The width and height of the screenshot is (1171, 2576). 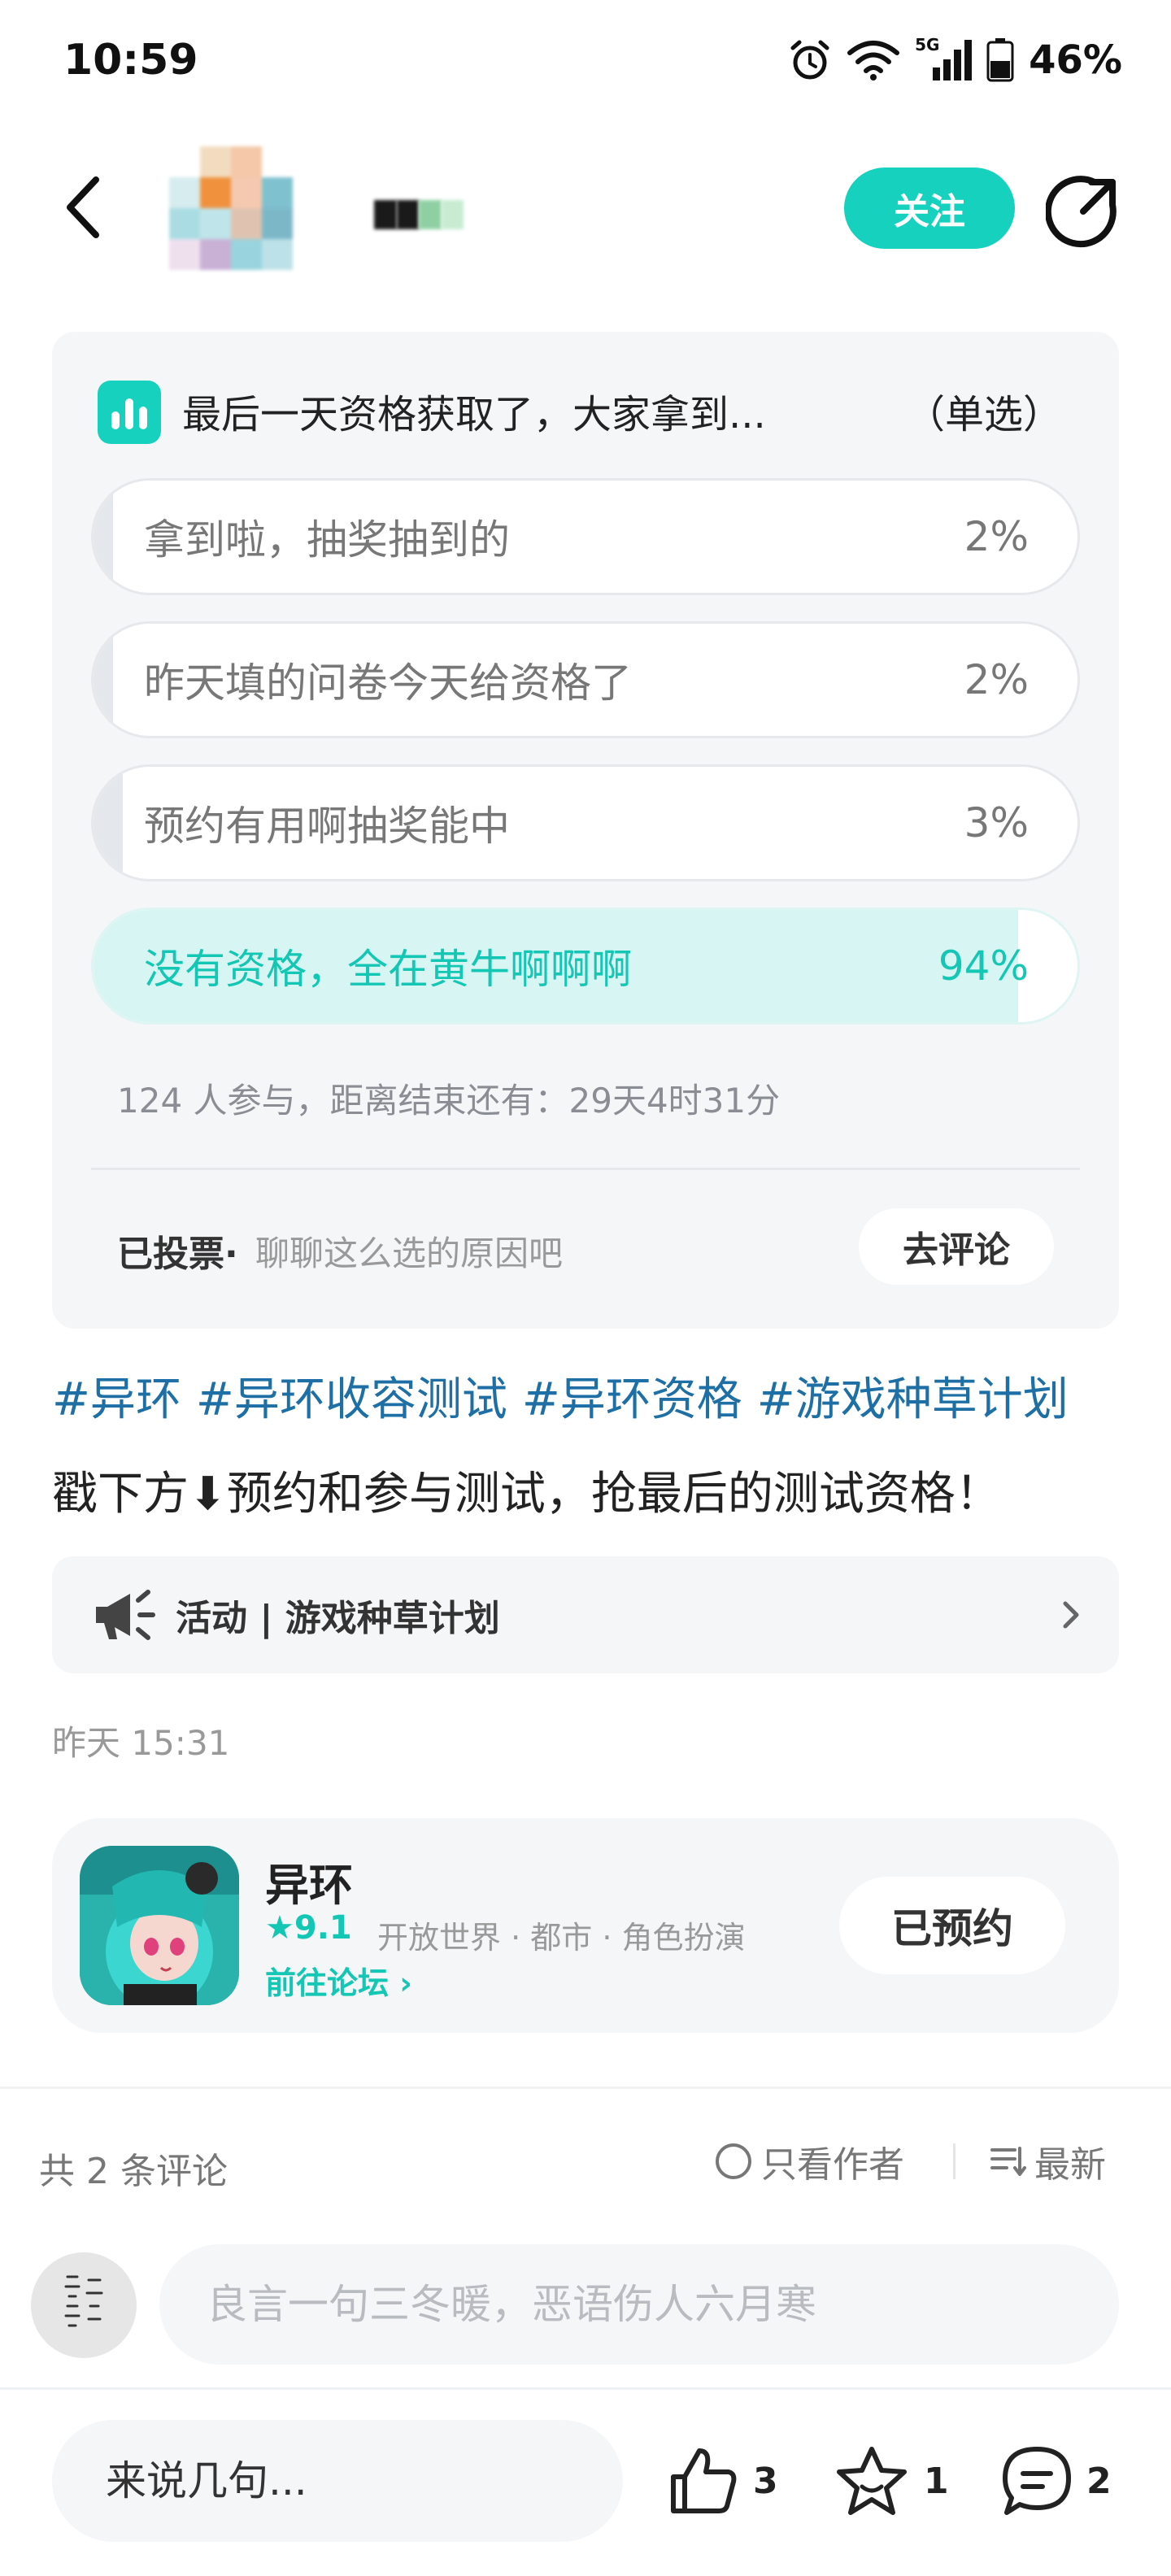 I want to click on favorite-count: 1, so click(x=936, y=2481).